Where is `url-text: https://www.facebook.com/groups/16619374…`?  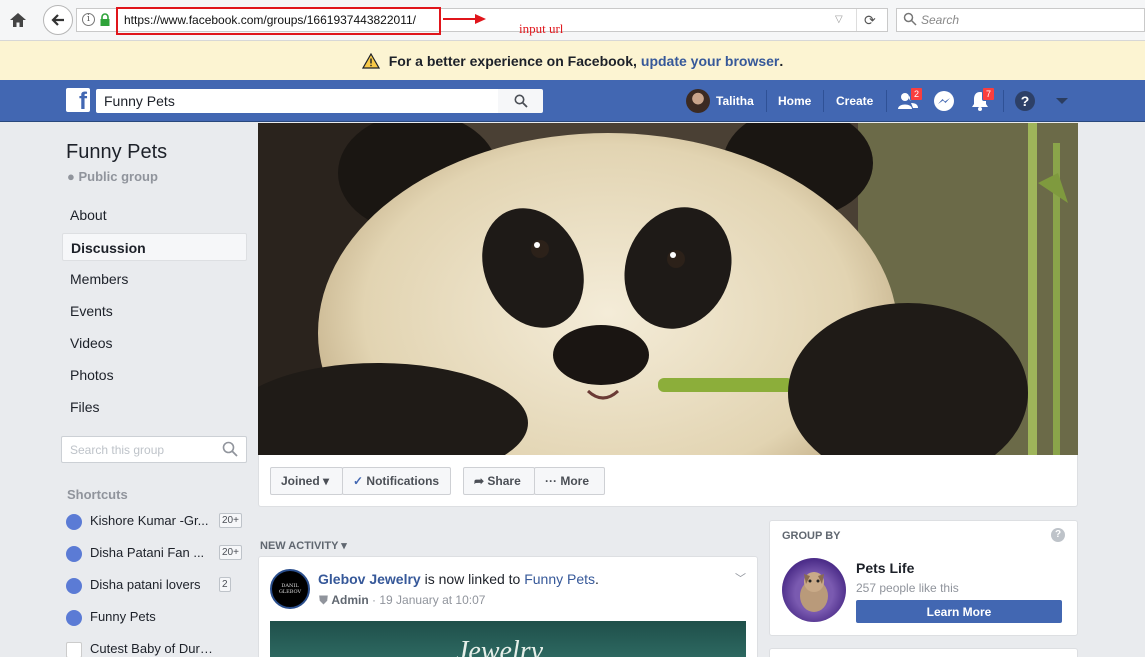
url-text: https://www.facebook.com/groups/16619374… is located at coordinates (270, 20).